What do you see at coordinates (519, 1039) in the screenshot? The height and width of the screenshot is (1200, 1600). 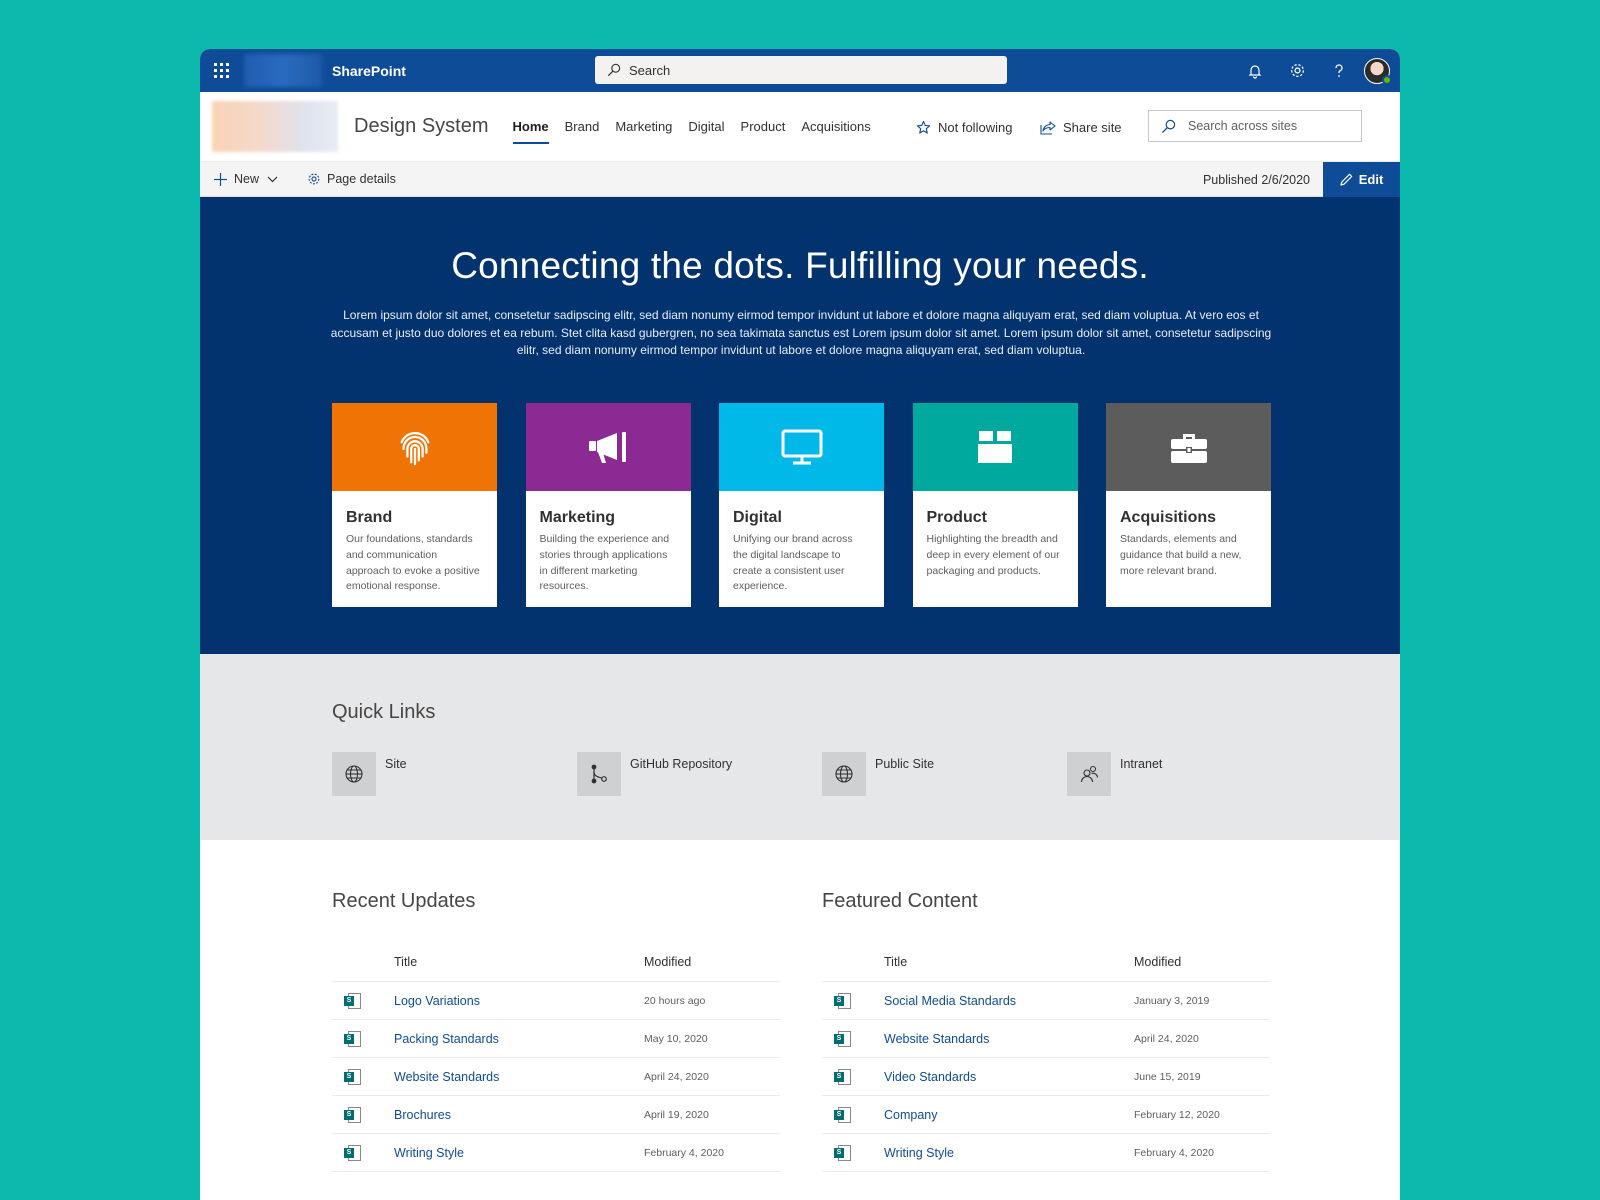 I see `row-title-link: Packing Standards` at bounding box center [519, 1039].